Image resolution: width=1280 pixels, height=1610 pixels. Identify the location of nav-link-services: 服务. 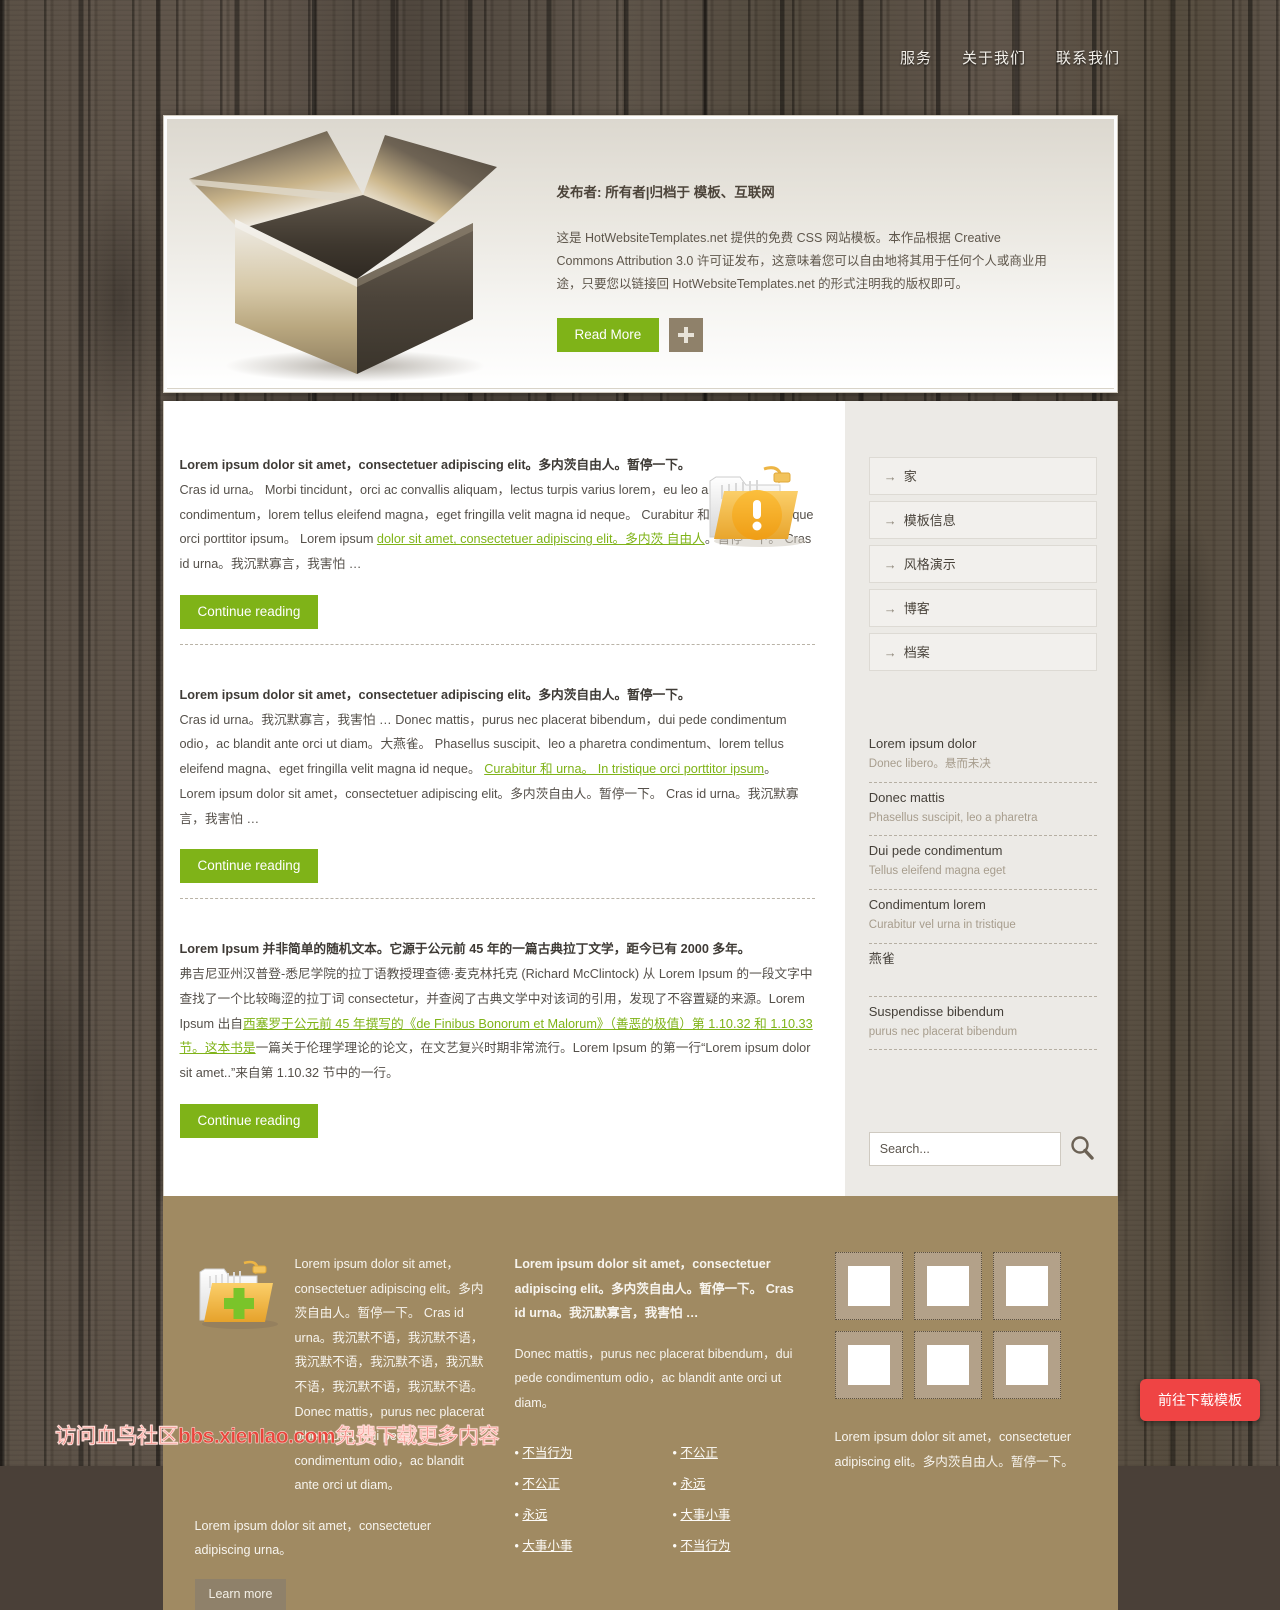
(916, 58).